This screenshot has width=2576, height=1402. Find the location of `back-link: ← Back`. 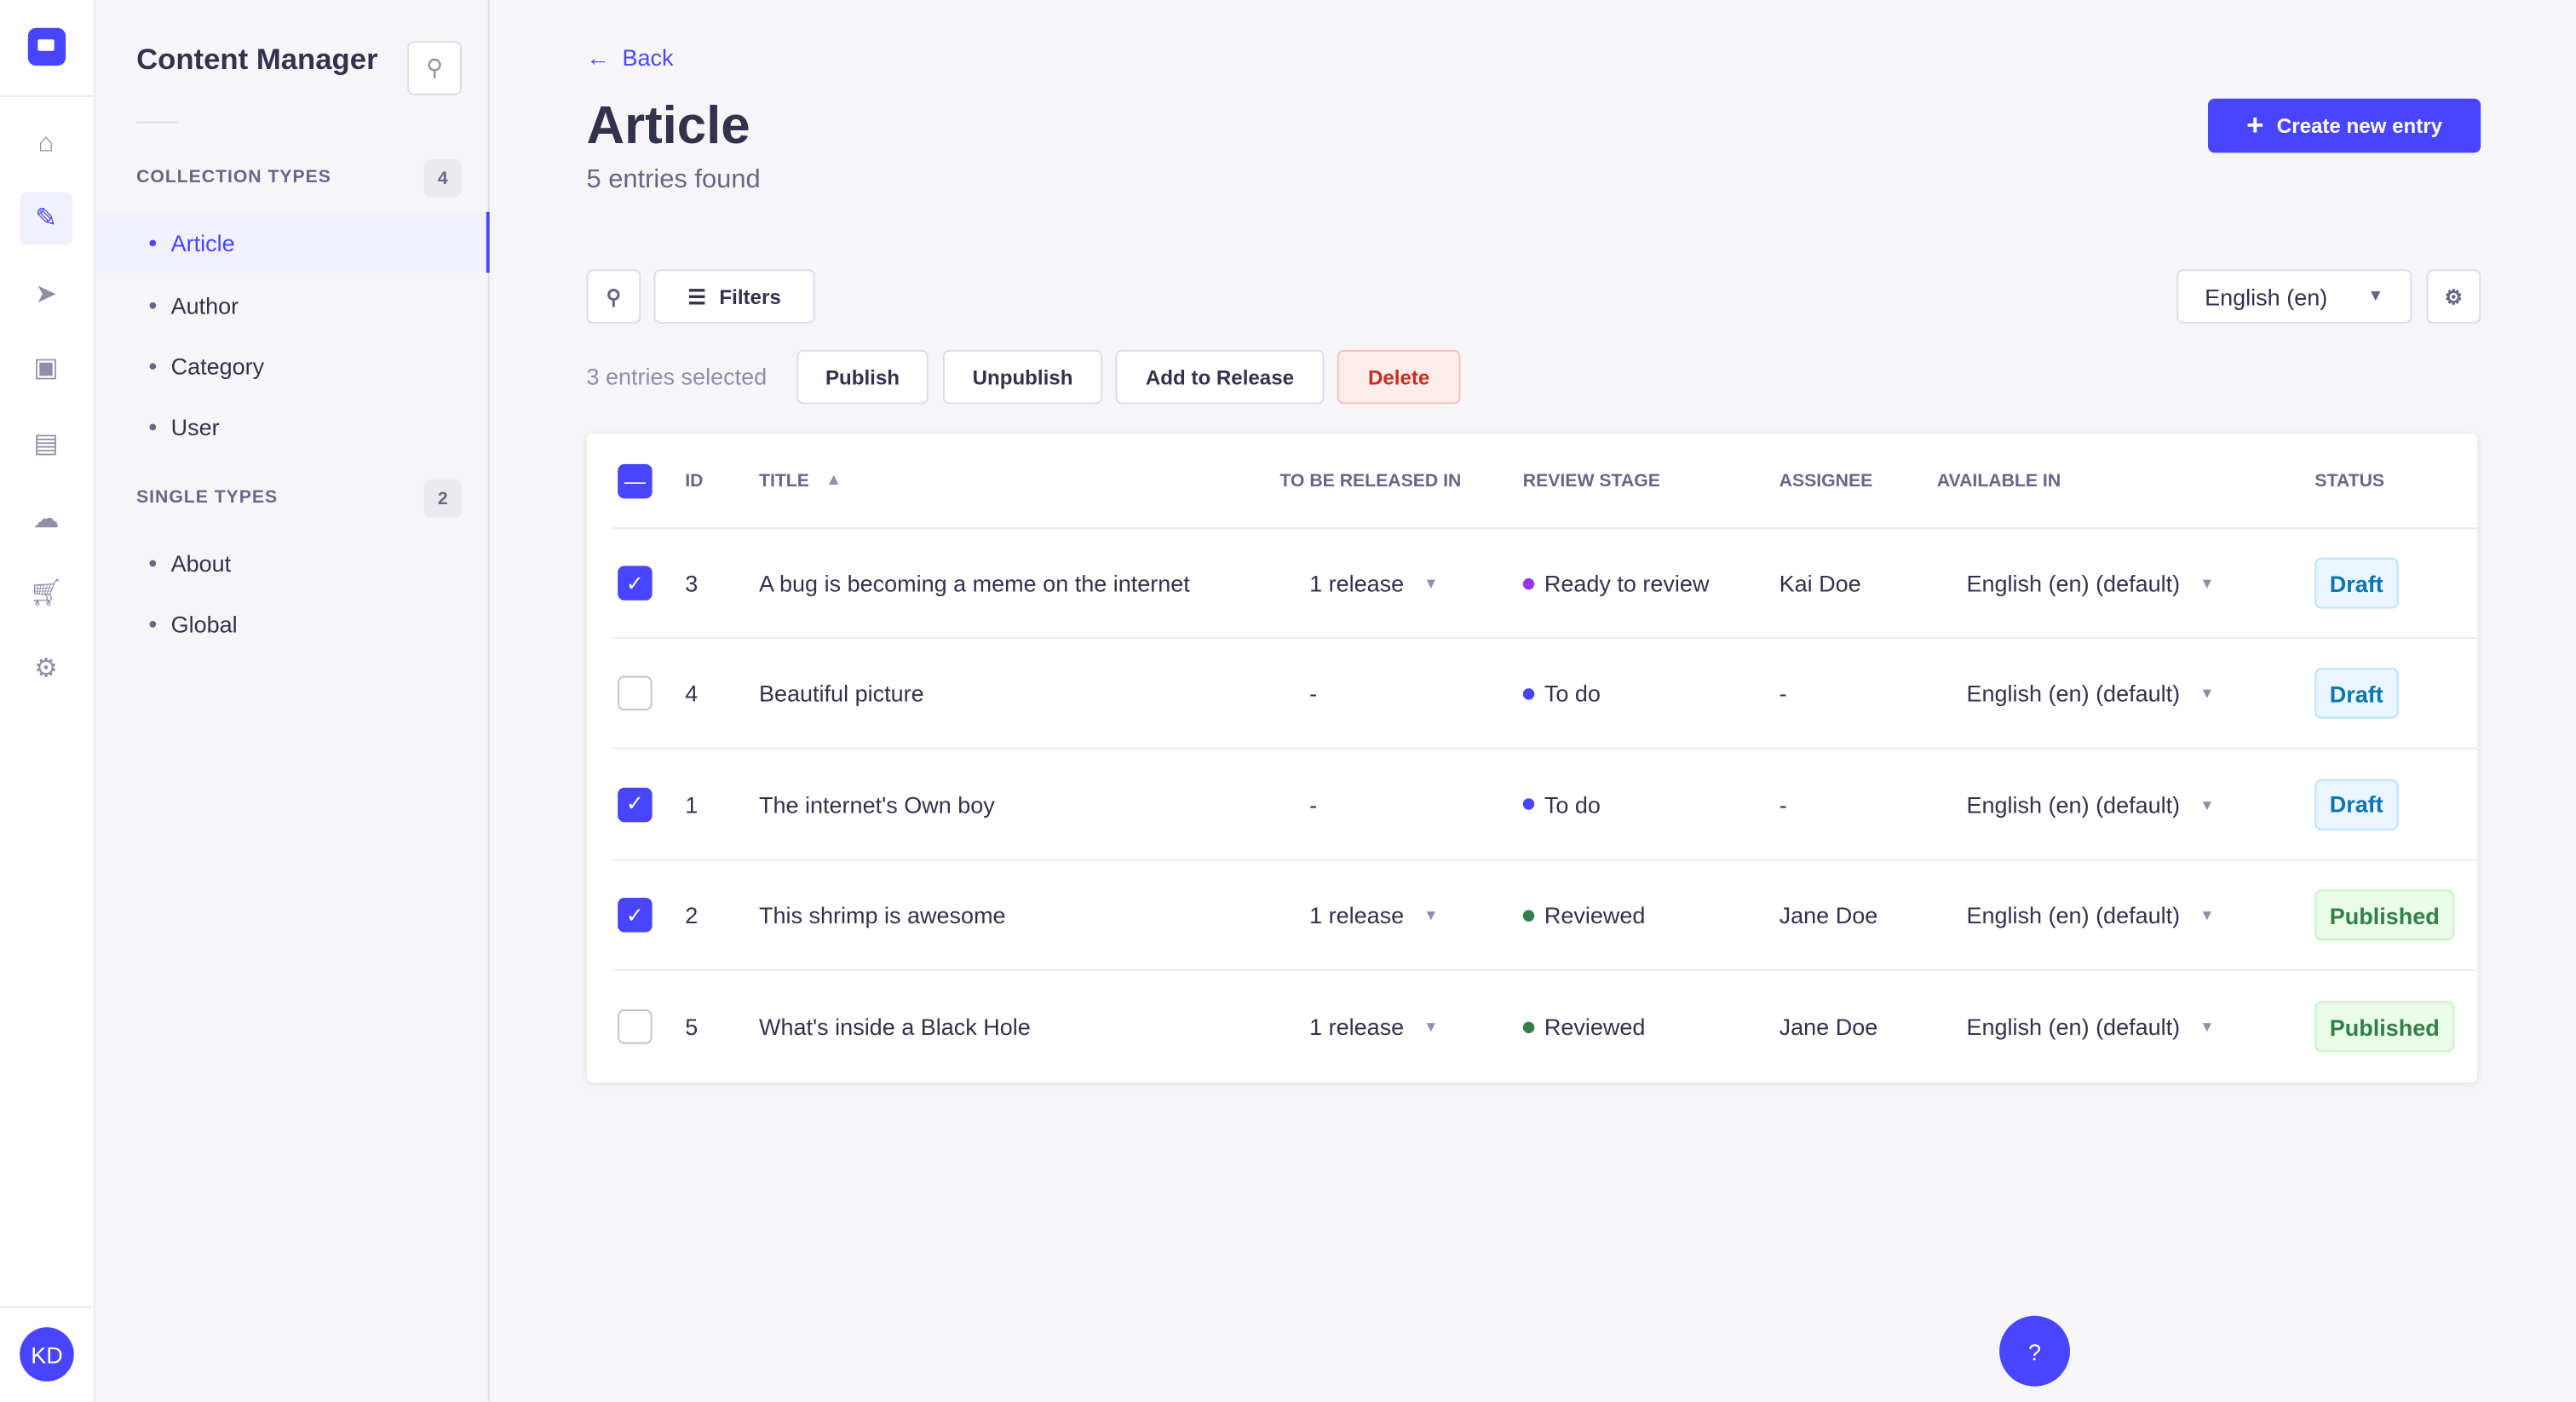

back-link: ← Back is located at coordinates (629, 57).